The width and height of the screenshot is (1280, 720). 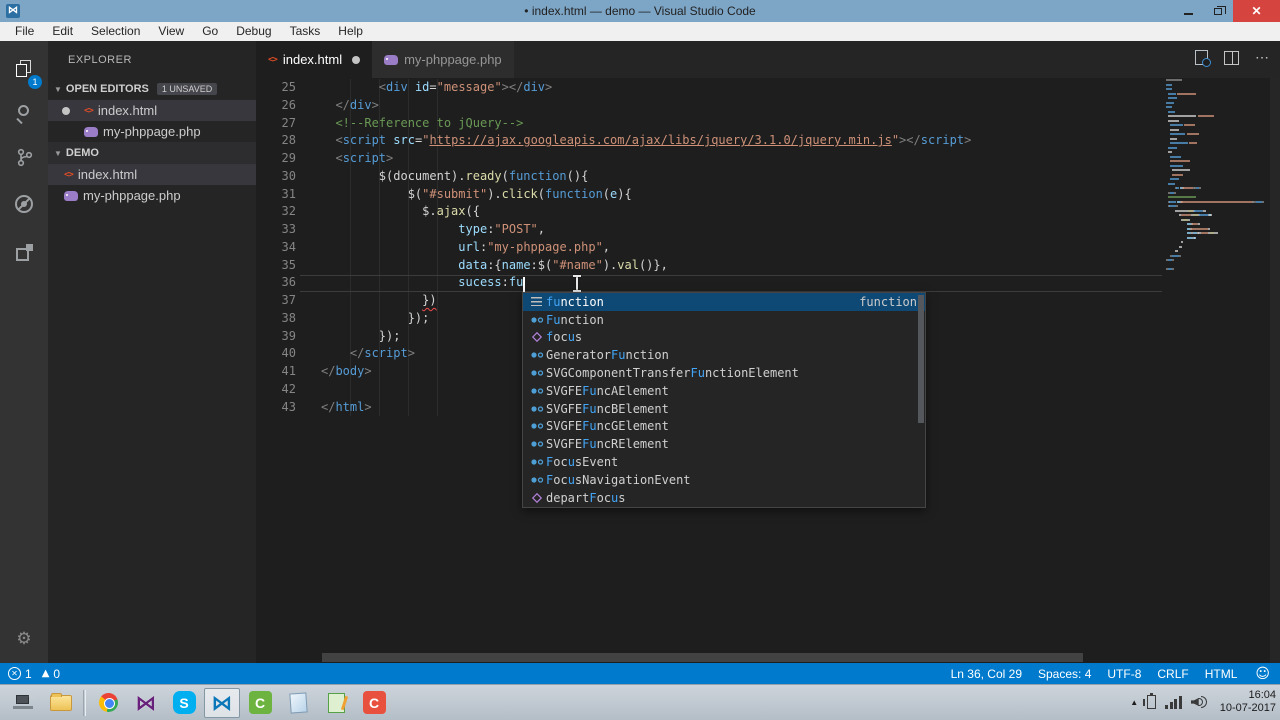 What do you see at coordinates (724, 338) in the screenshot?
I see `suggest-item-2: focus` at bounding box center [724, 338].